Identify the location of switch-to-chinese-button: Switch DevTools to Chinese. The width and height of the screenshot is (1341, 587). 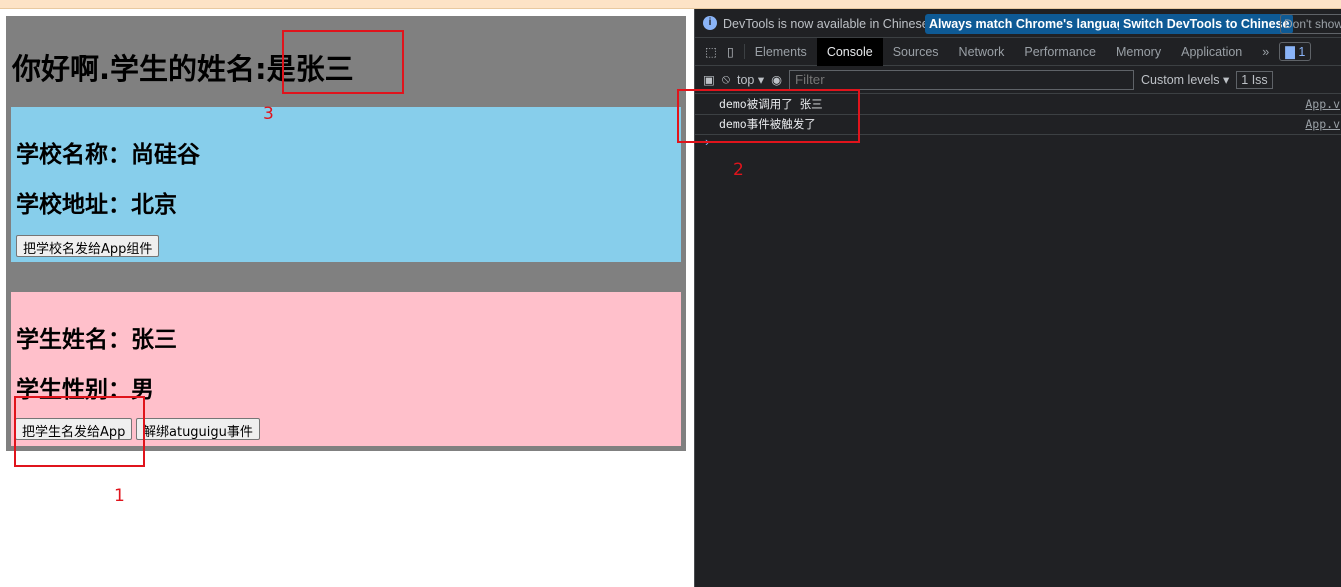
(1206, 24).